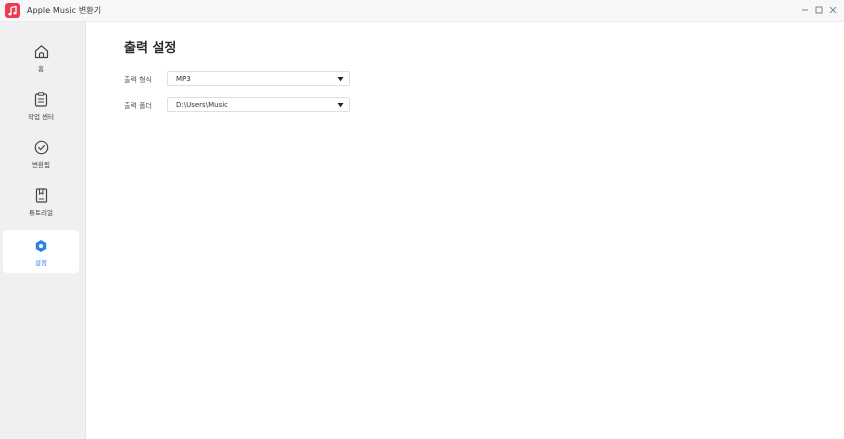 The width and height of the screenshot is (844, 439). What do you see at coordinates (138, 106) in the screenshot?
I see `output-folder-label: 출력 폴더` at bounding box center [138, 106].